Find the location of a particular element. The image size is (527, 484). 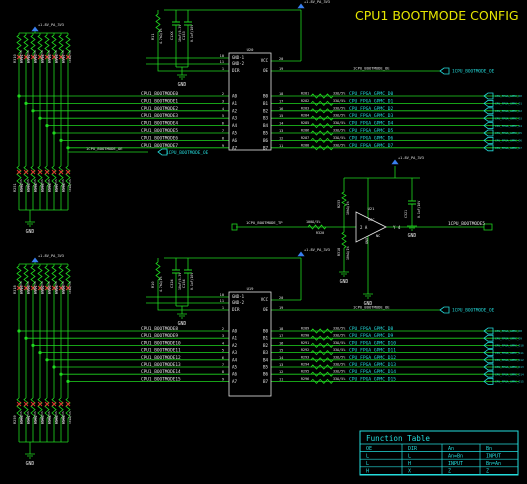

function-table-cell: L is located at coordinates (367, 464).